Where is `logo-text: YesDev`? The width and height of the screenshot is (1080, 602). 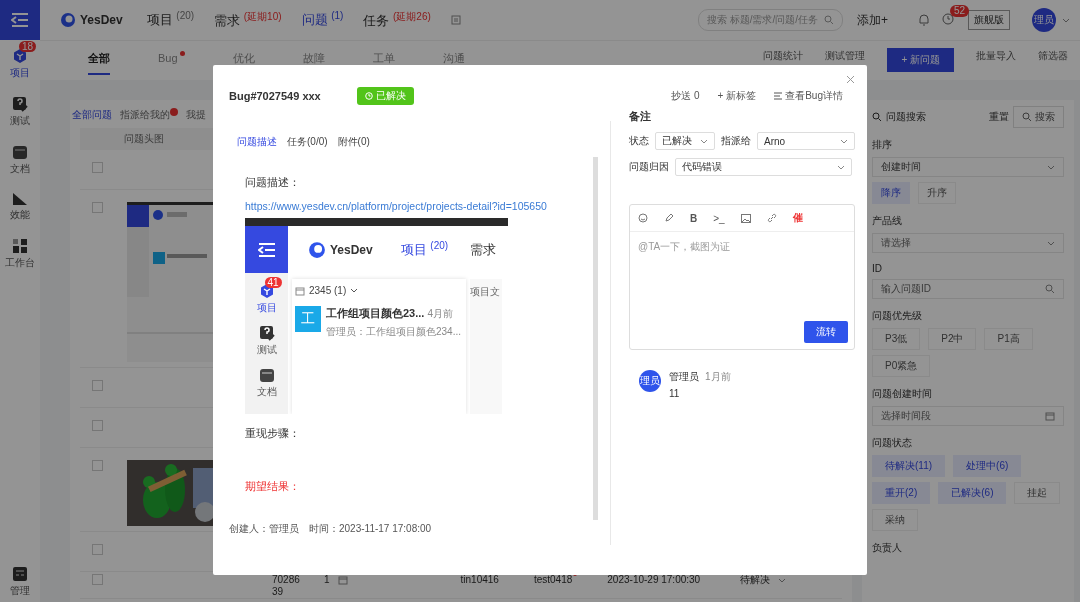 logo-text: YesDev is located at coordinates (351, 249).